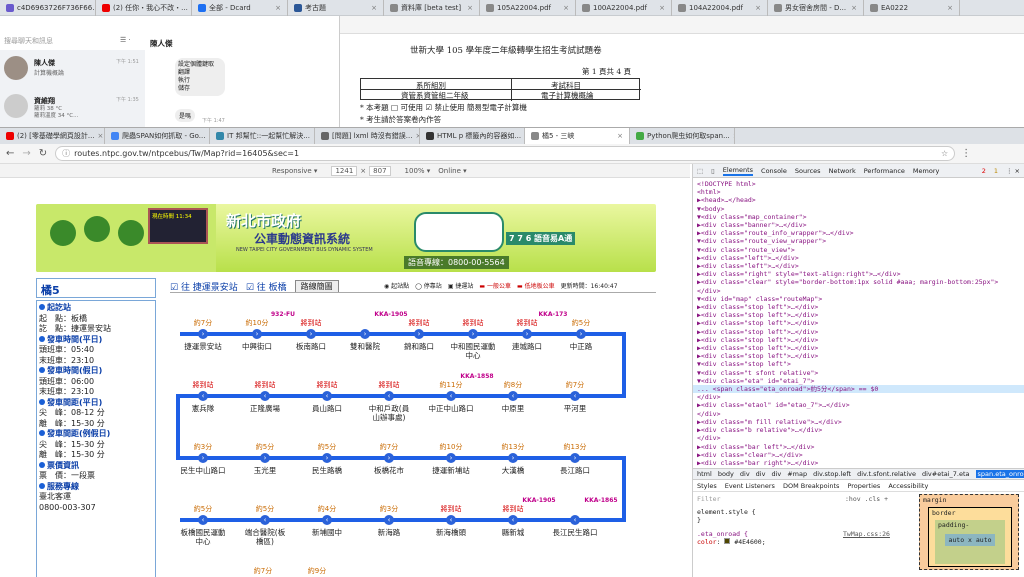 The image size is (1024, 577). I want to click on height-field: 807, so click(380, 170).